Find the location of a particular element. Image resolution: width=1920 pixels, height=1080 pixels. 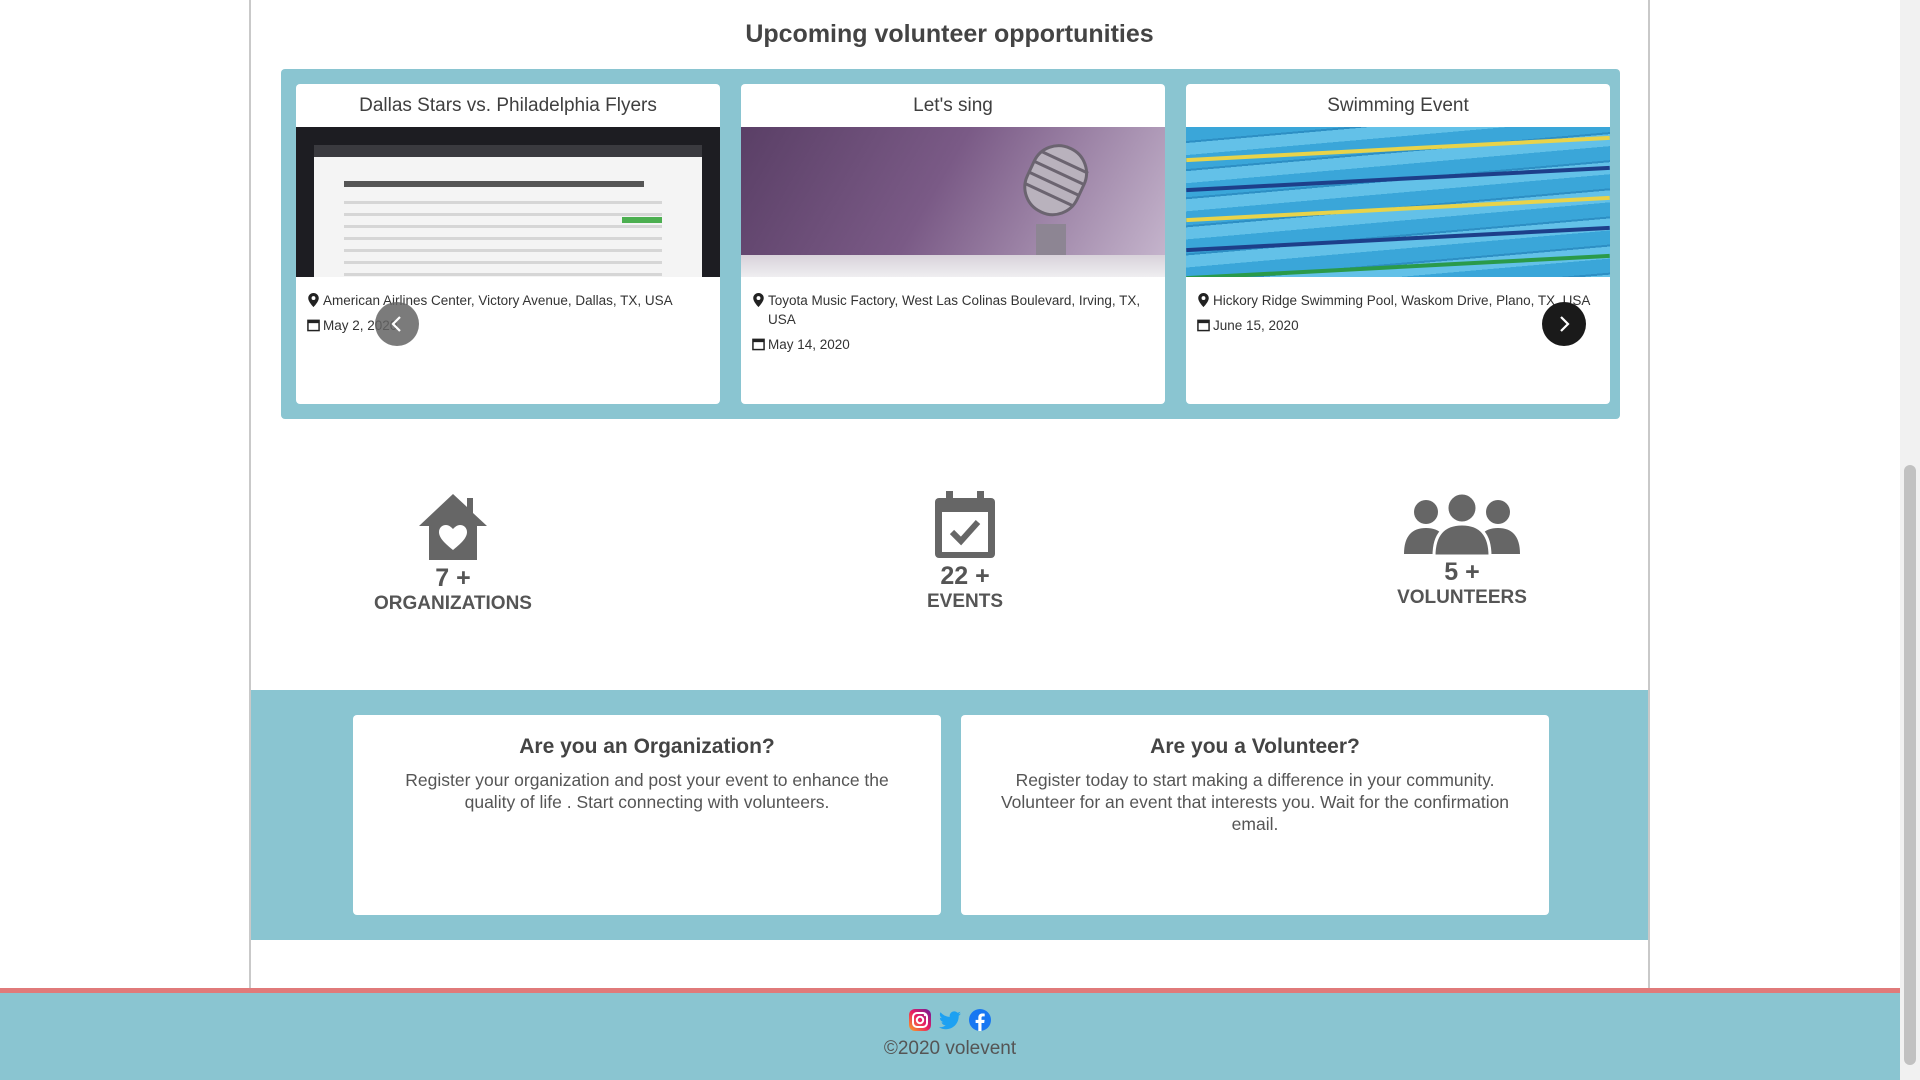

facebook-icon is located at coordinates (980, 1020).